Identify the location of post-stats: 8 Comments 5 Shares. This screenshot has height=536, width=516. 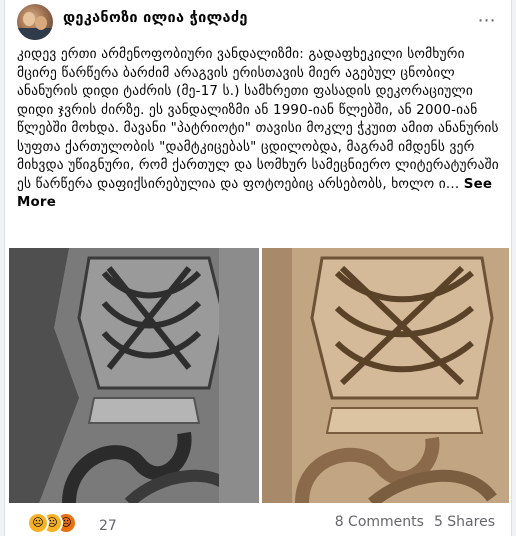
(415, 522).